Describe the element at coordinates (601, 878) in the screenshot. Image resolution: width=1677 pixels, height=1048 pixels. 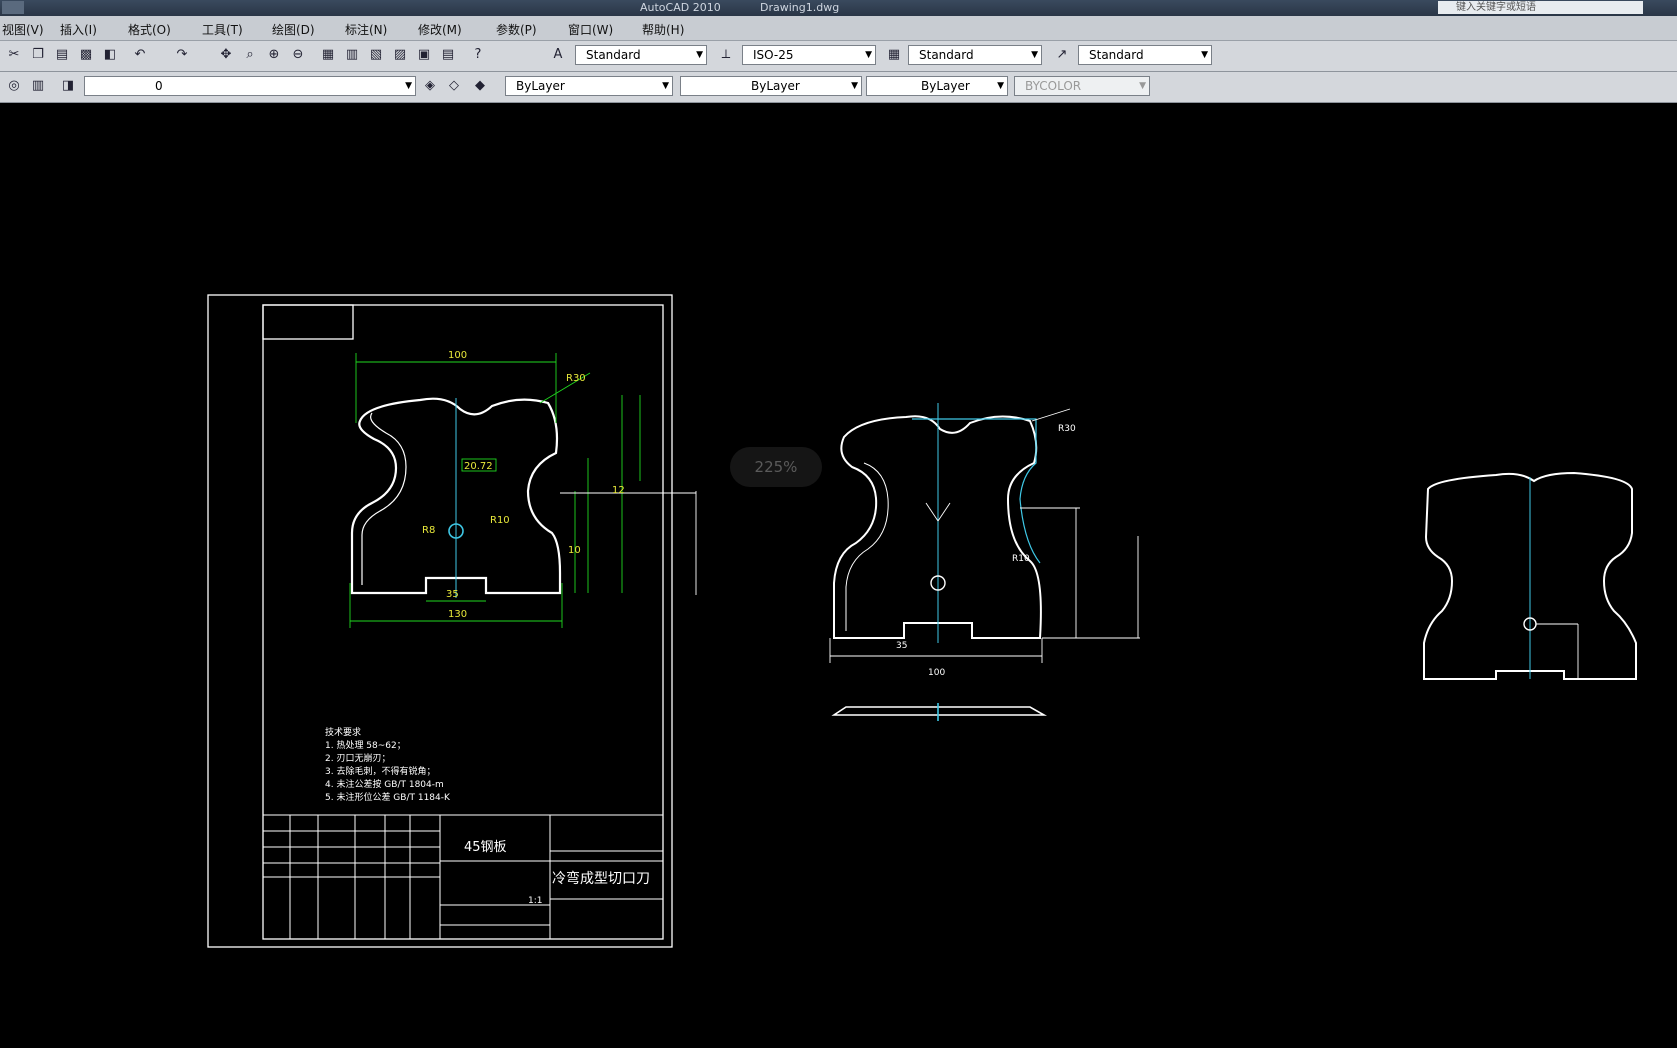
I see `title-block-part-name: 冷弯成型切口刀` at that location.